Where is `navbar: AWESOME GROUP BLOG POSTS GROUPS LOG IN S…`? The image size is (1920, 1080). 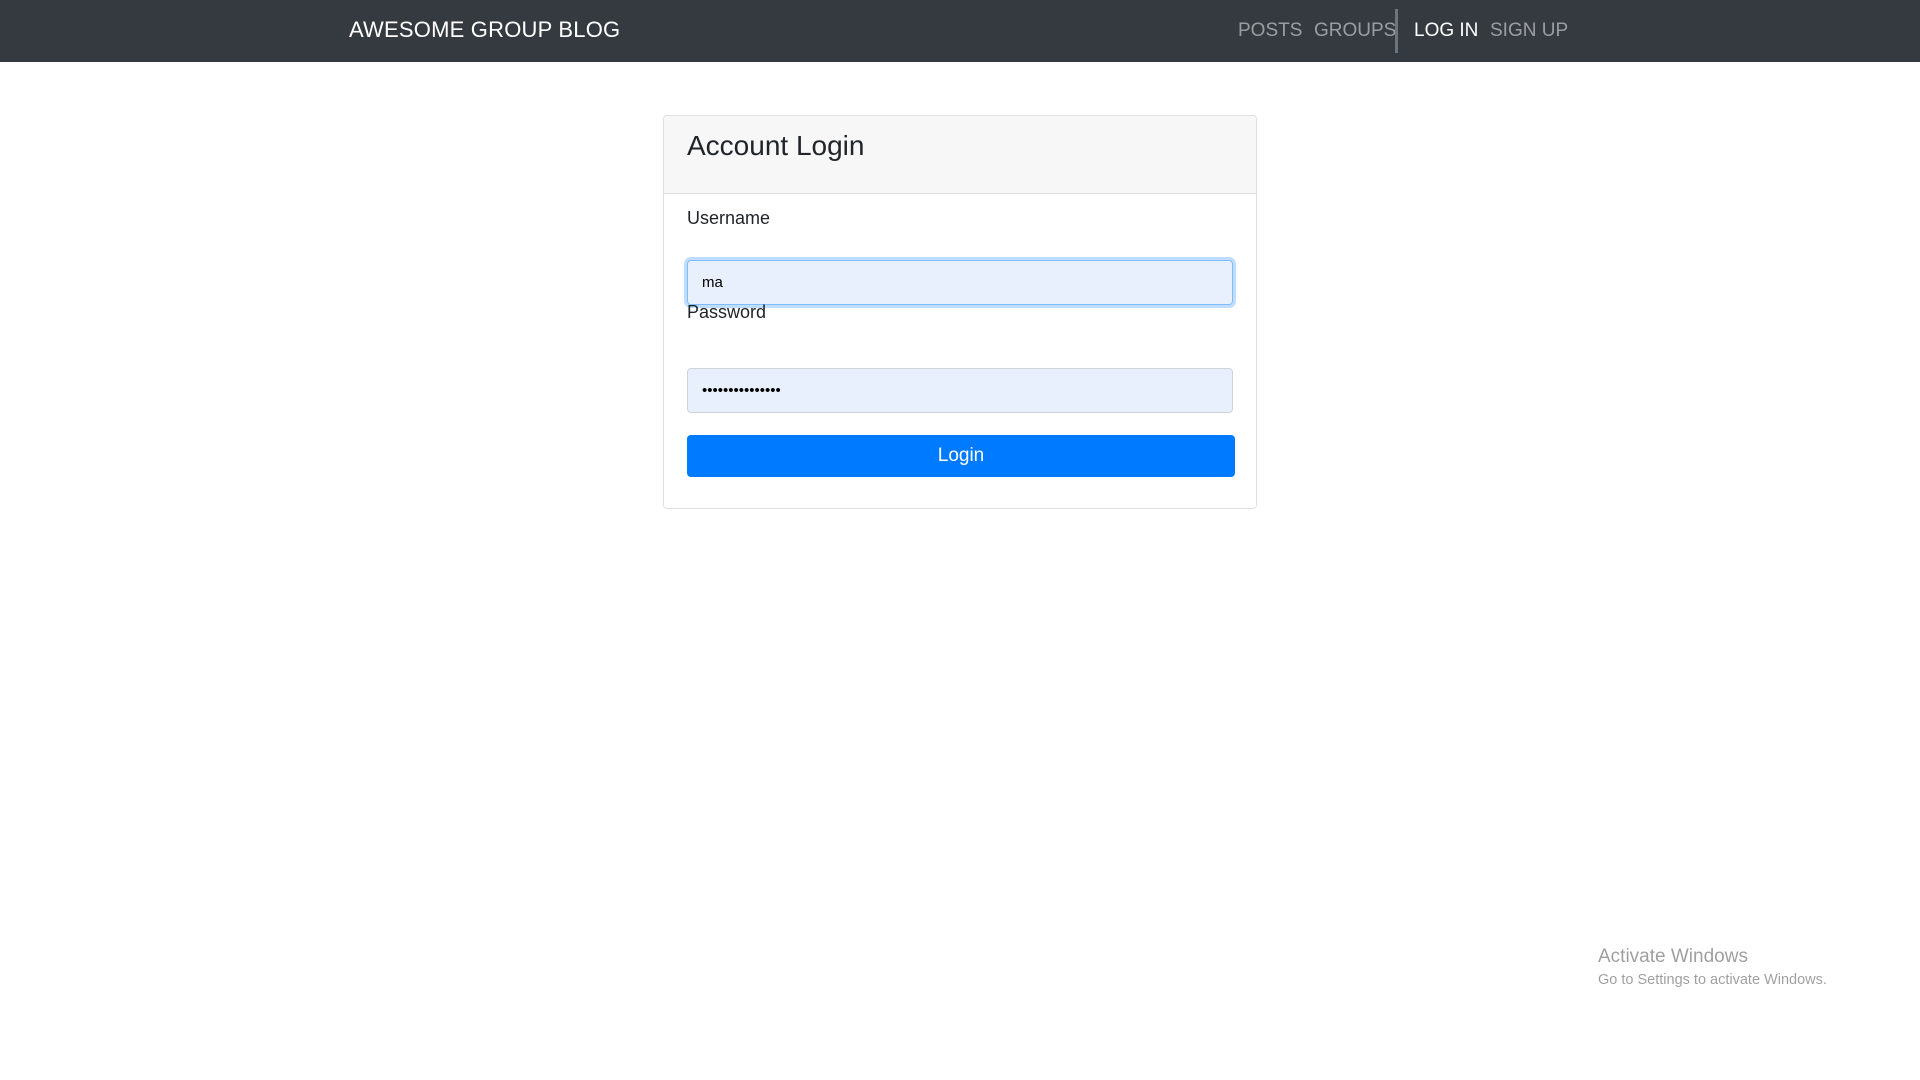
navbar: AWESOME GROUP BLOG POSTS GROUPS LOG IN S… is located at coordinates (960, 31).